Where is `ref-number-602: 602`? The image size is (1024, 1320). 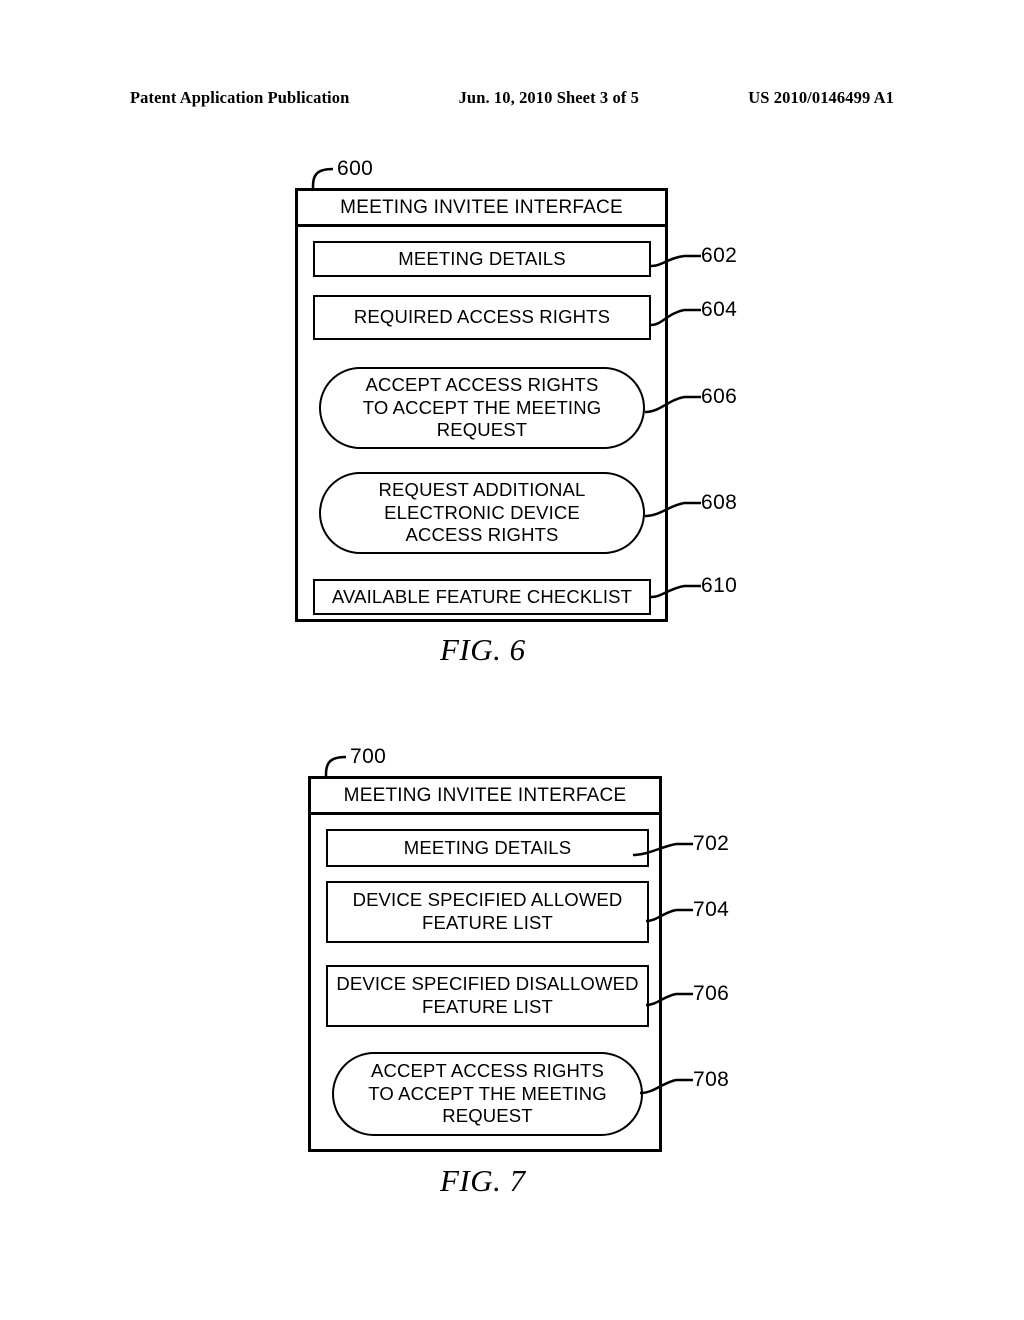
ref-number-602: 602 is located at coordinates (719, 255).